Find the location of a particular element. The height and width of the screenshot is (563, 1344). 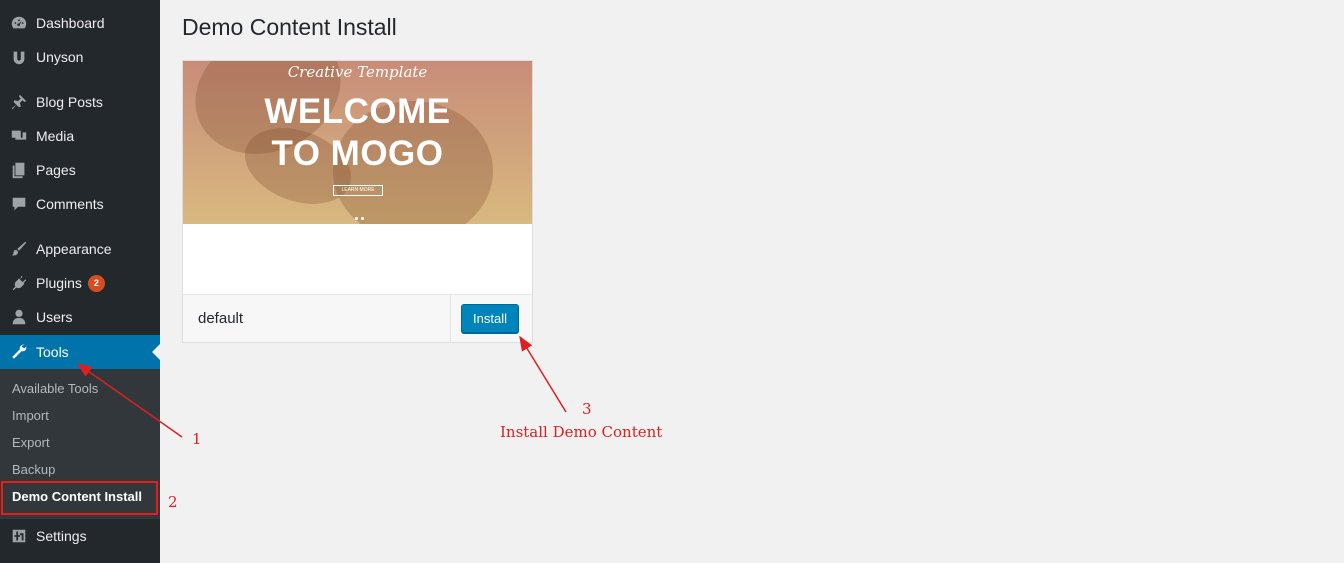

sidebar-item-comments: Comments is located at coordinates (80, 204).